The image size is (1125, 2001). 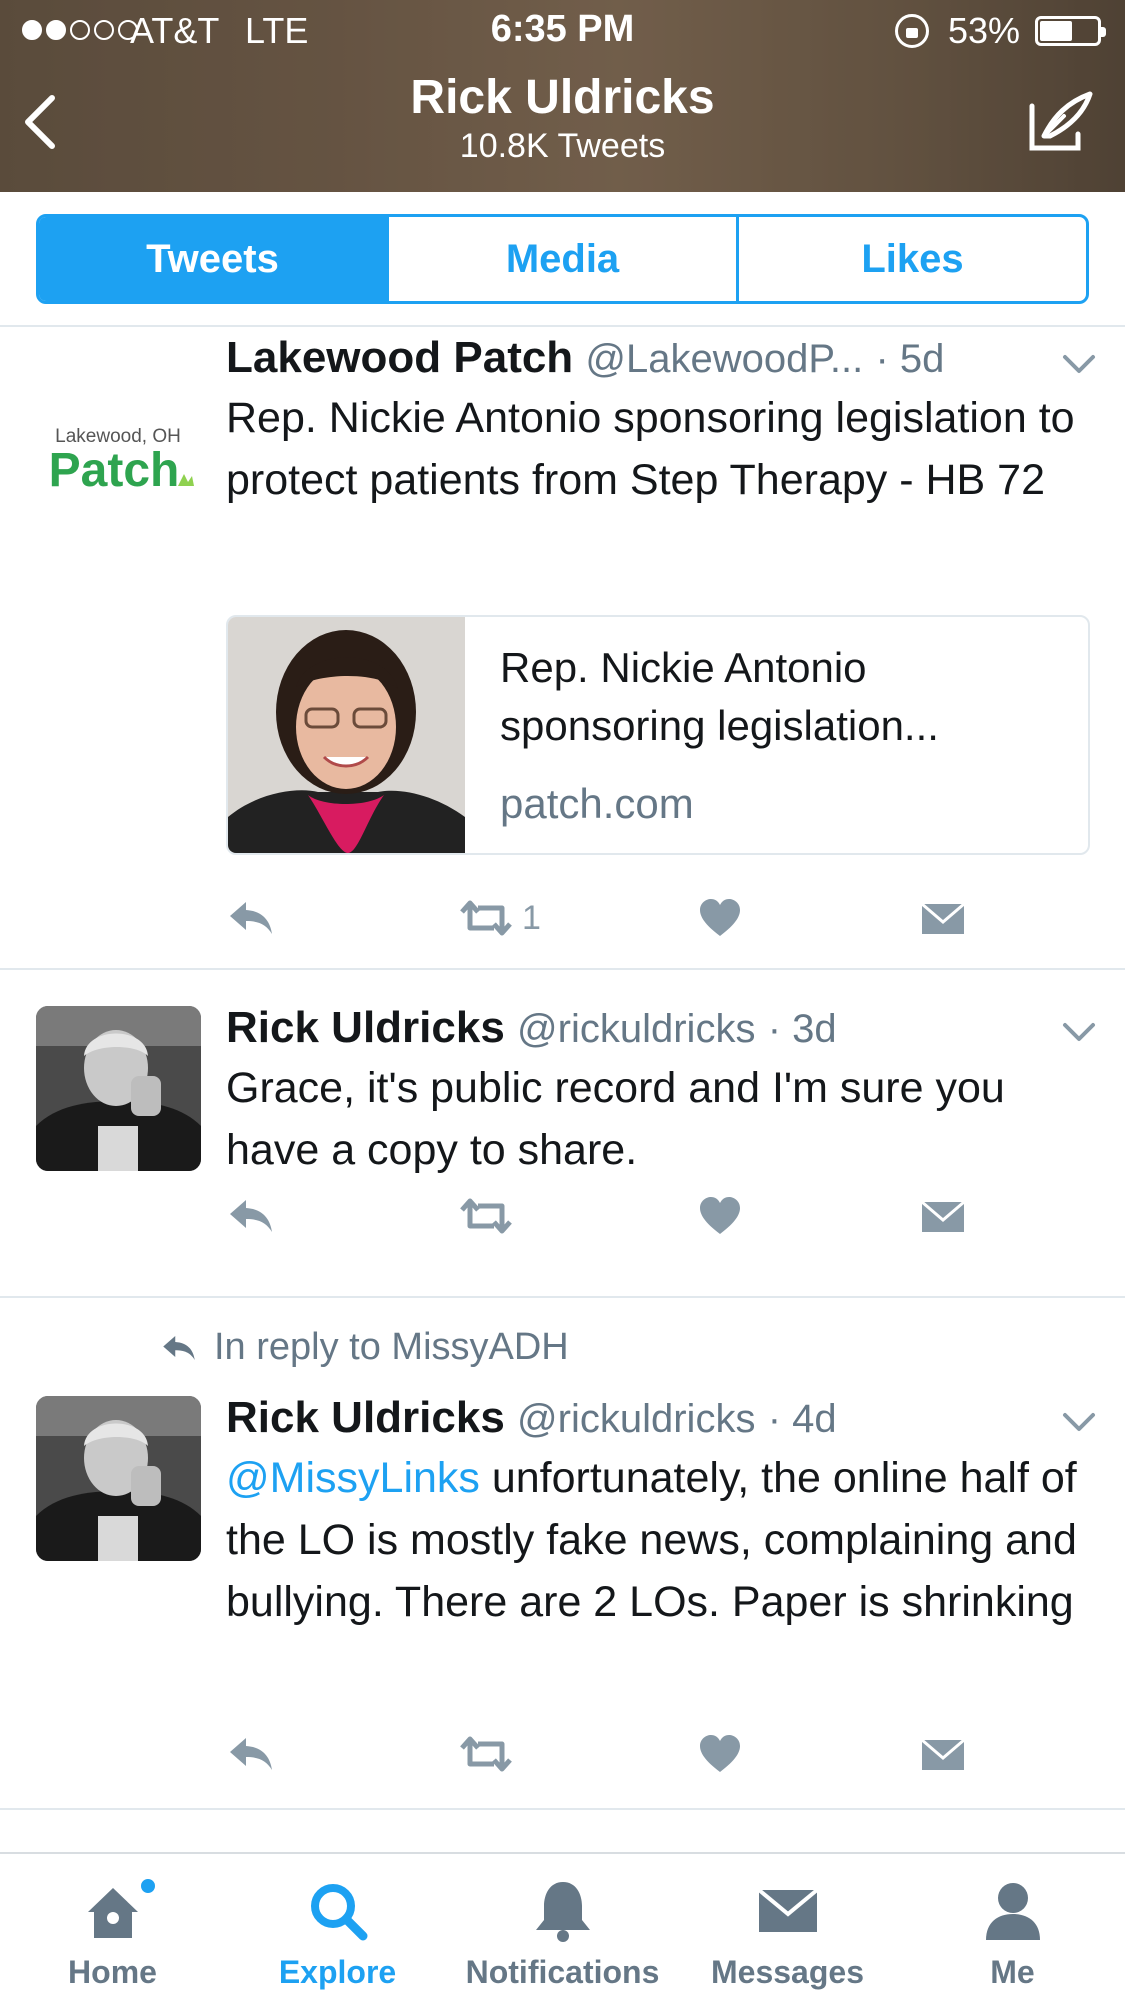 What do you see at coordinates (338, 1912) in the screenshot?
I see `search-icon` at bounding box center [338, 1912].